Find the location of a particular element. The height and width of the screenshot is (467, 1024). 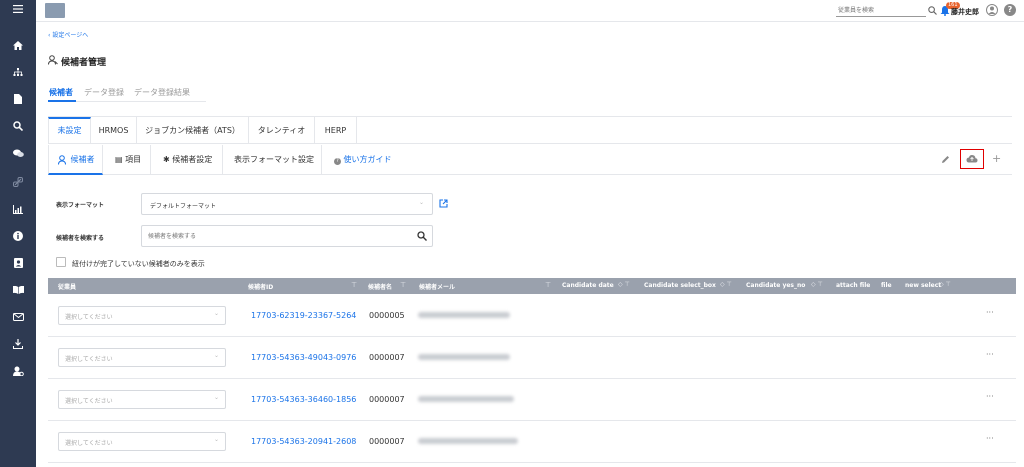

subtab-items: ▤ 項目 is located at coordinates (127, 160).